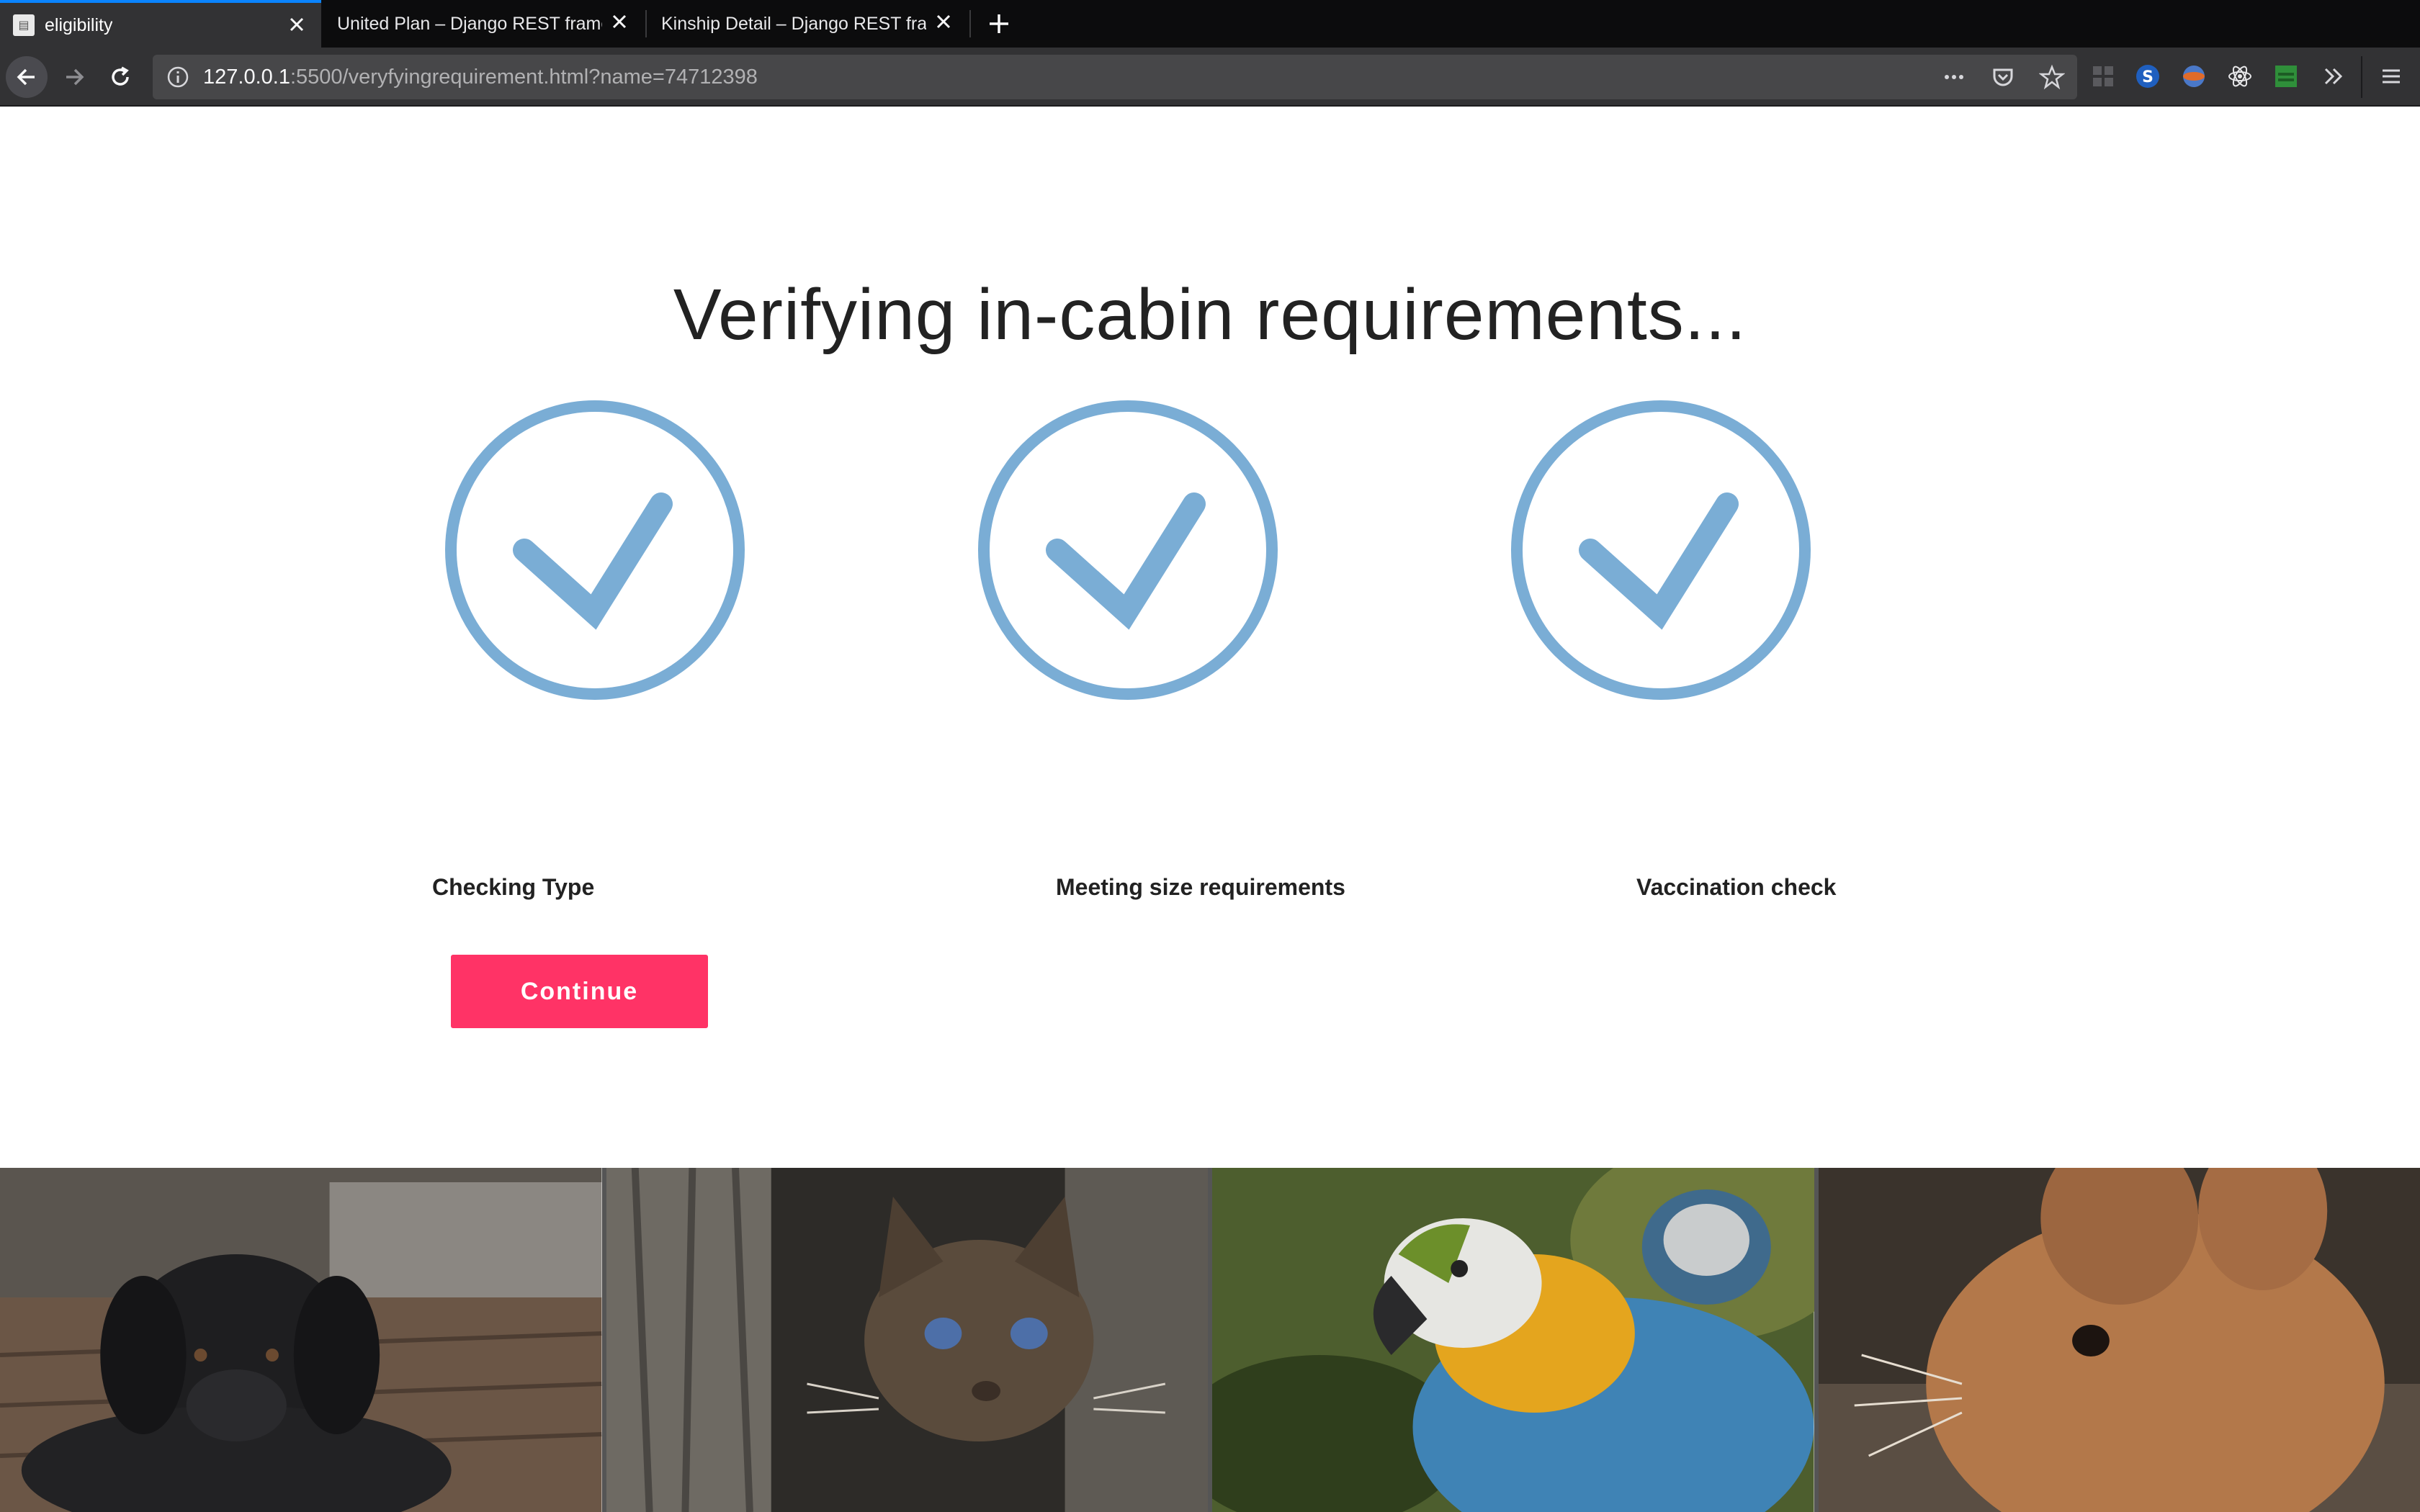 The width and height of the screenshot is (2420, 1512). What do you see at coordinates (2052, 77) in the screenshot?
I see `bookmark-star-icon` at bounding box center [2052, 77].